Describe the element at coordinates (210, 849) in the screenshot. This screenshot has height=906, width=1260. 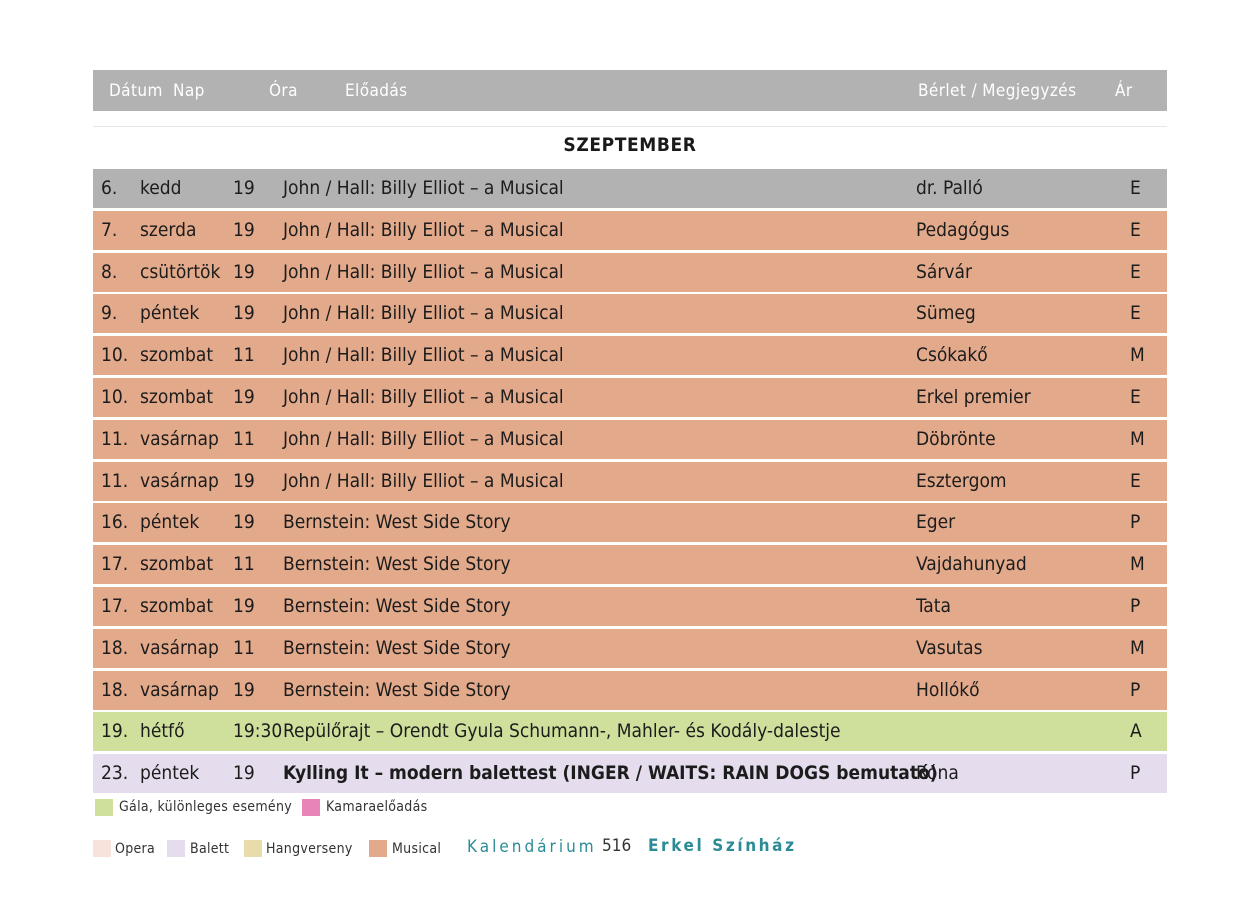
I see `legend-label-ballet: Balett` at that location.